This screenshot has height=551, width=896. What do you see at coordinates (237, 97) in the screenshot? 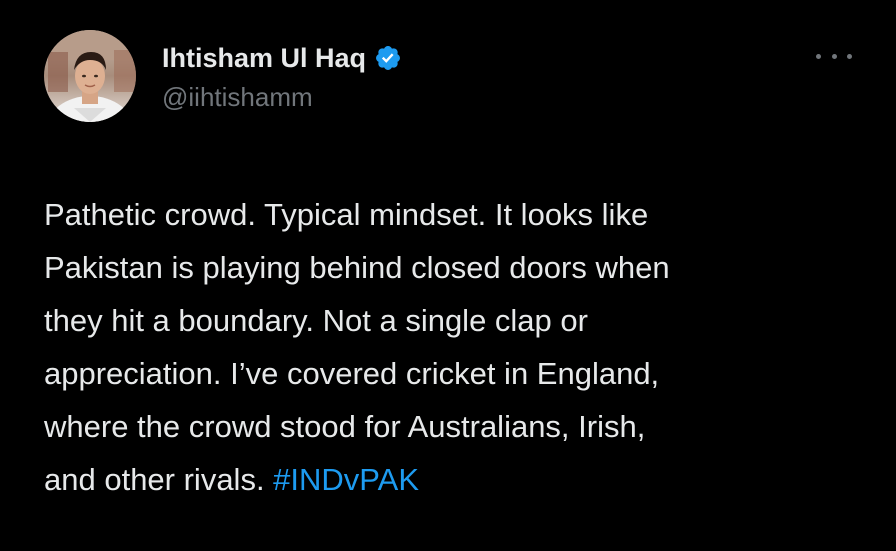
I see `author-handle: @iihtishamm` at bounding box center [237, 97].